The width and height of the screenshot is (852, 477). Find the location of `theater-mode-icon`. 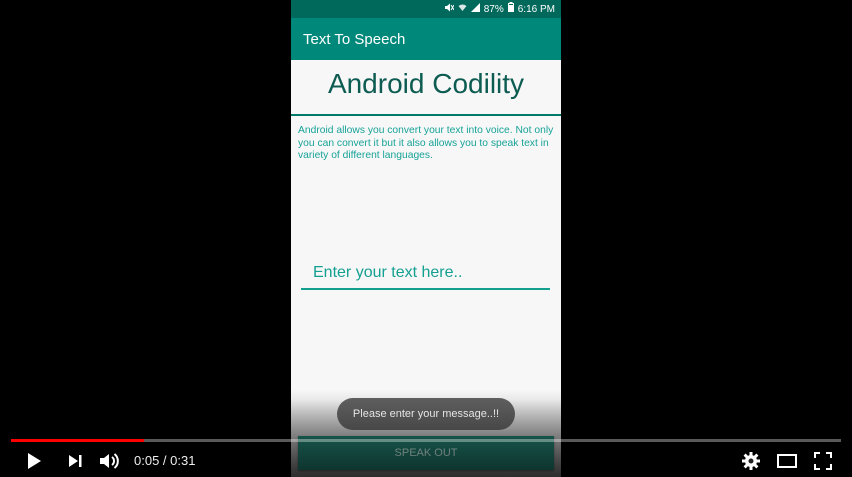

theater-mode-icon is located at coordinates (787, 461).